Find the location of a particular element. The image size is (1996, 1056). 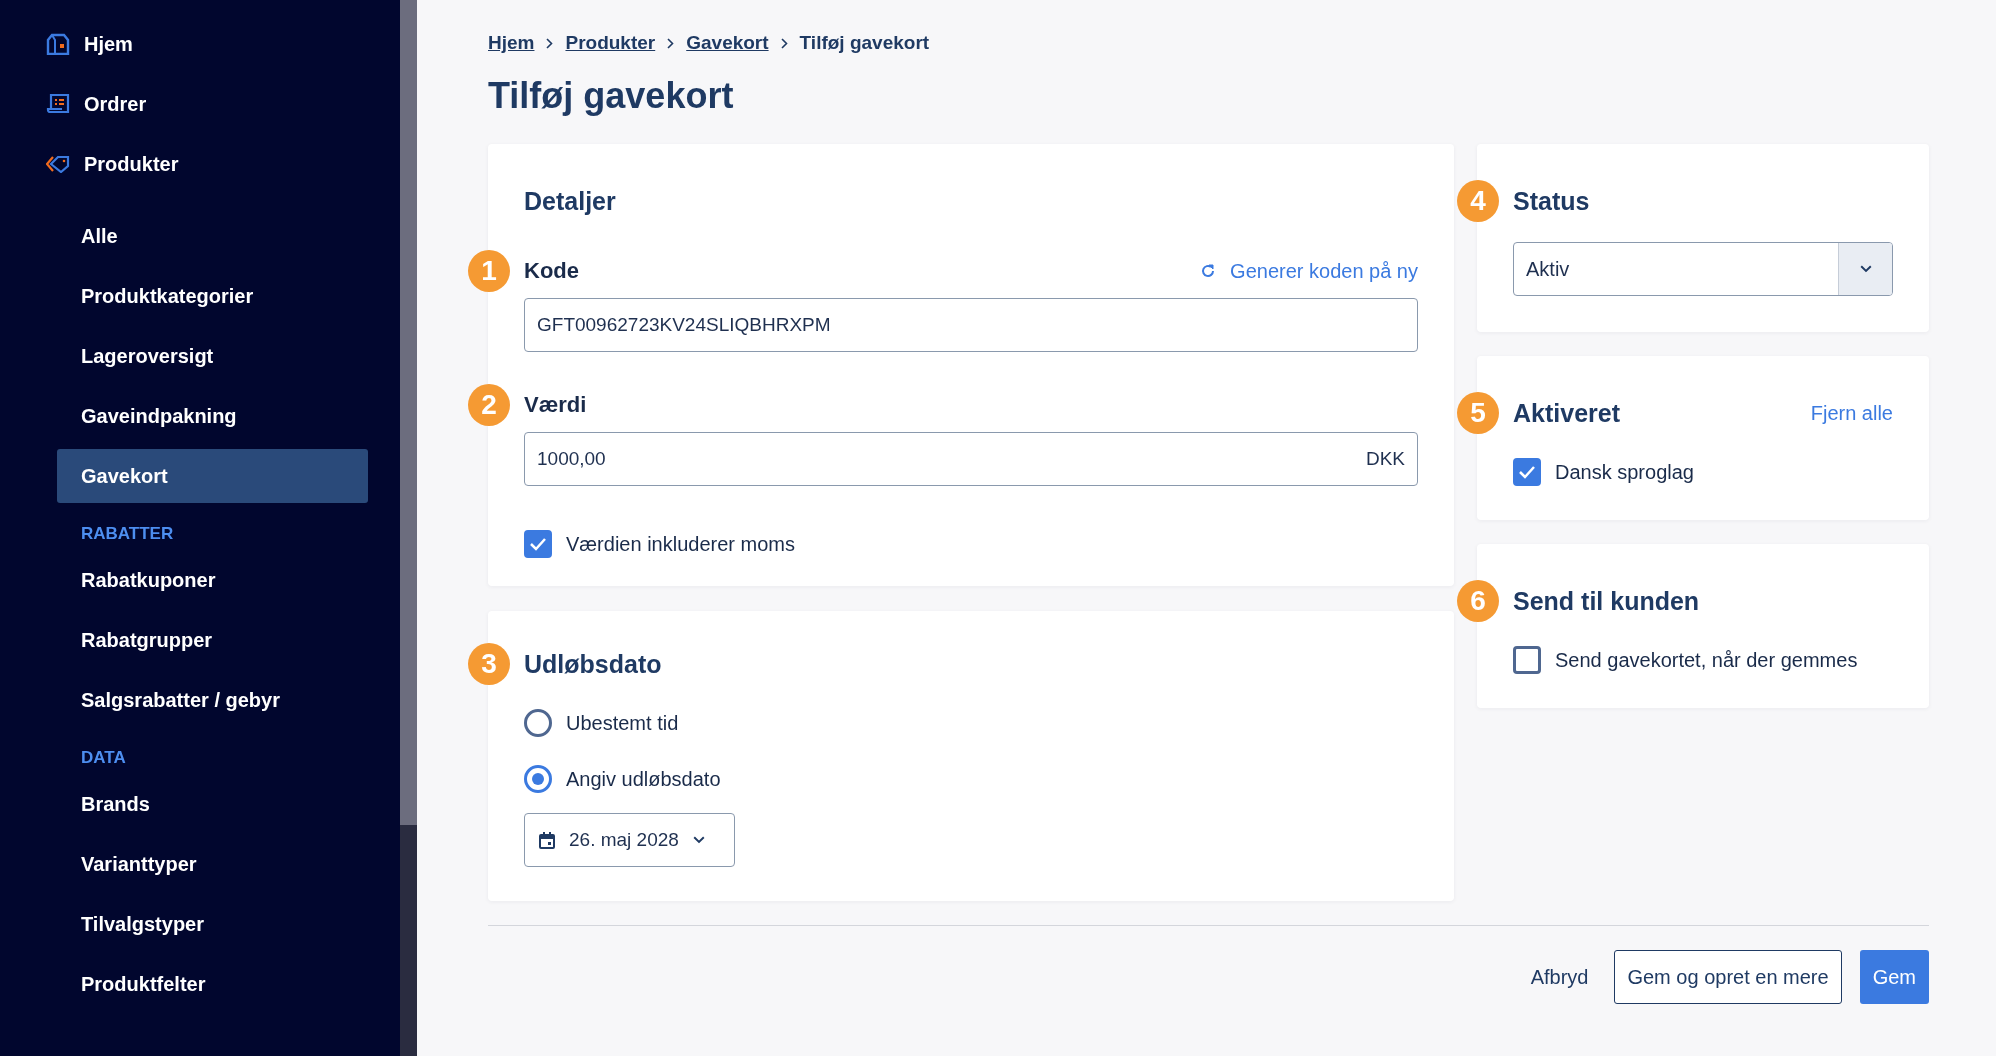

breadcrumb-link: Produkter is located at coordinates (610, 43).